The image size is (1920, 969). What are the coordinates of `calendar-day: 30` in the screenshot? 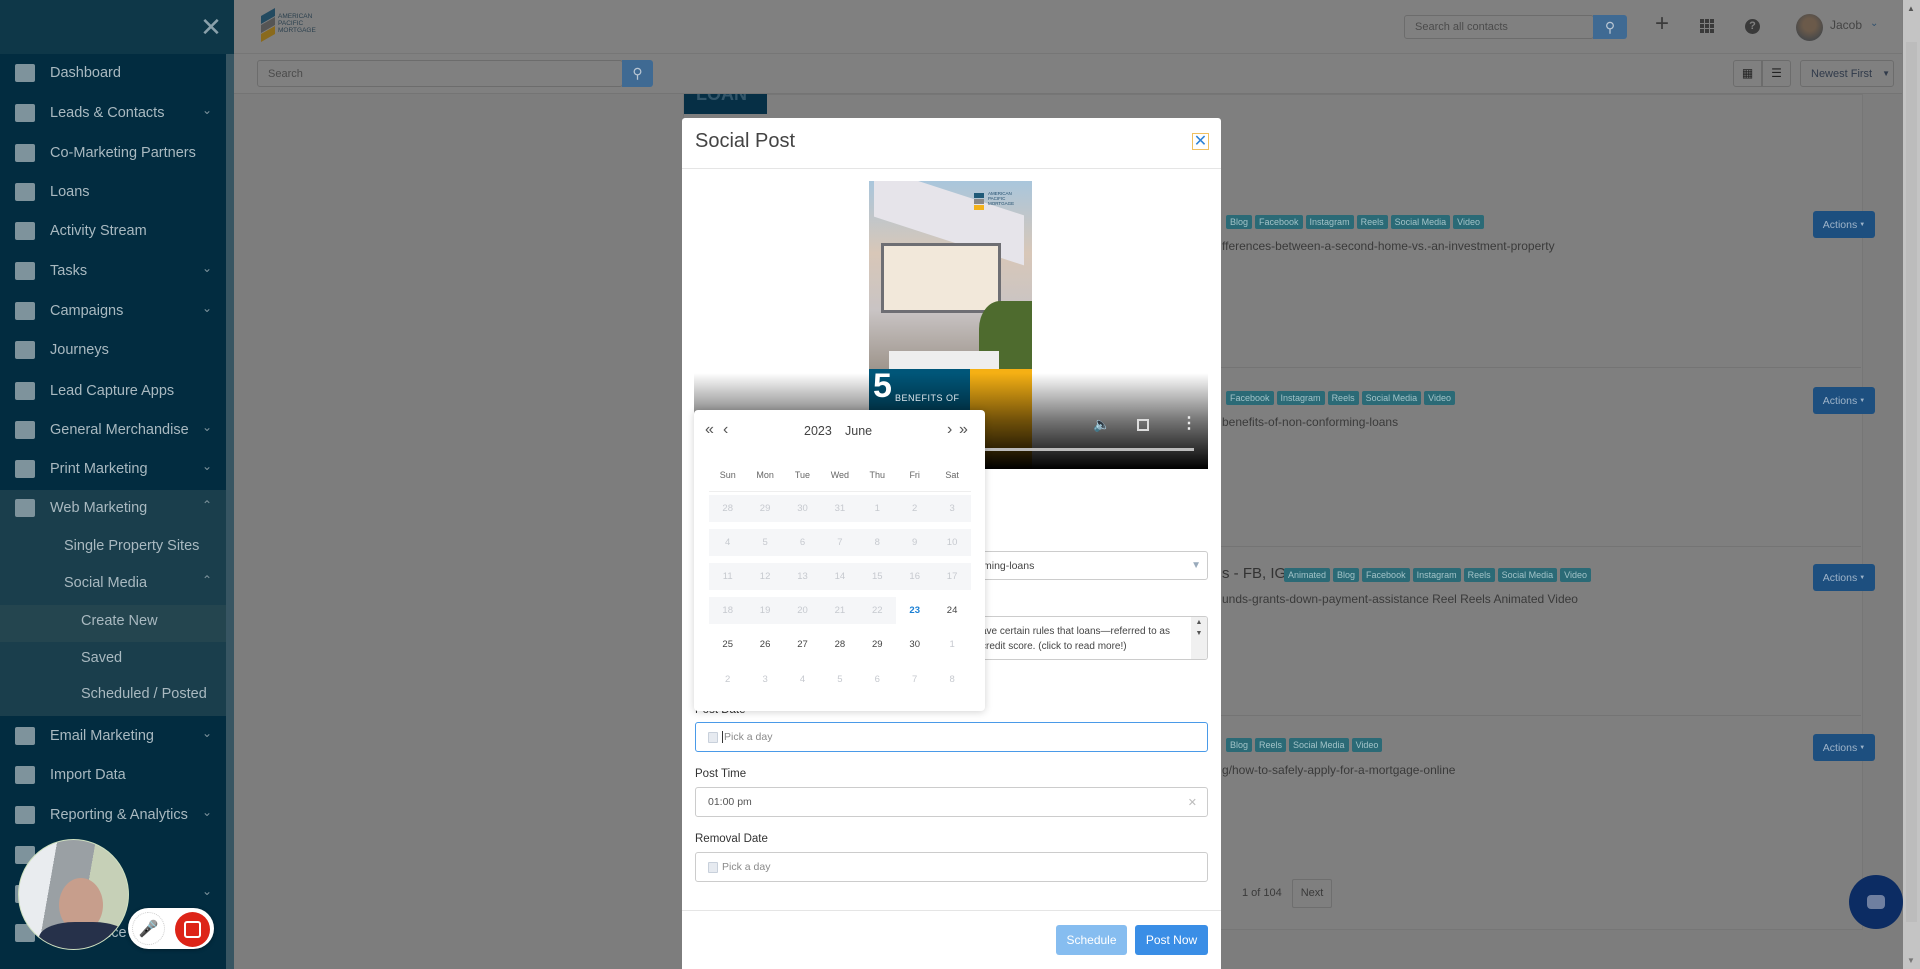 It's located at (914, 644).